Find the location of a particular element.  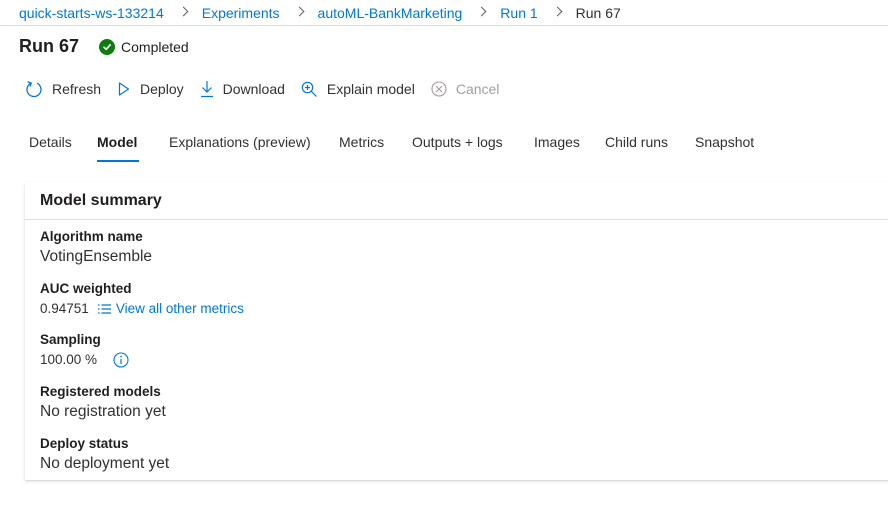

algorithm-value: VotingEnsemble is located at coordinates (96, 256).